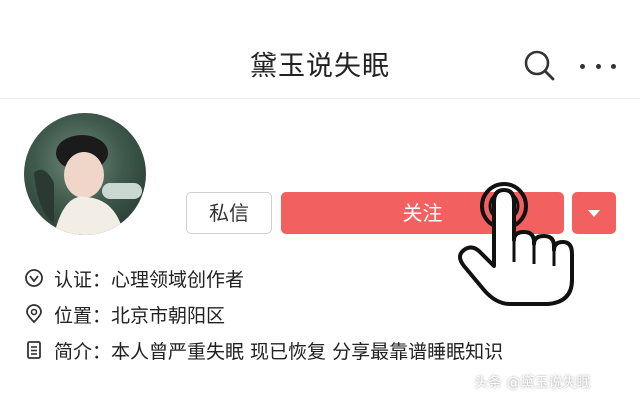 The image size is (640, 405). Describe the element at coordinates (229, 213) in the screenshot. I see `message-button: 私信` at that location.